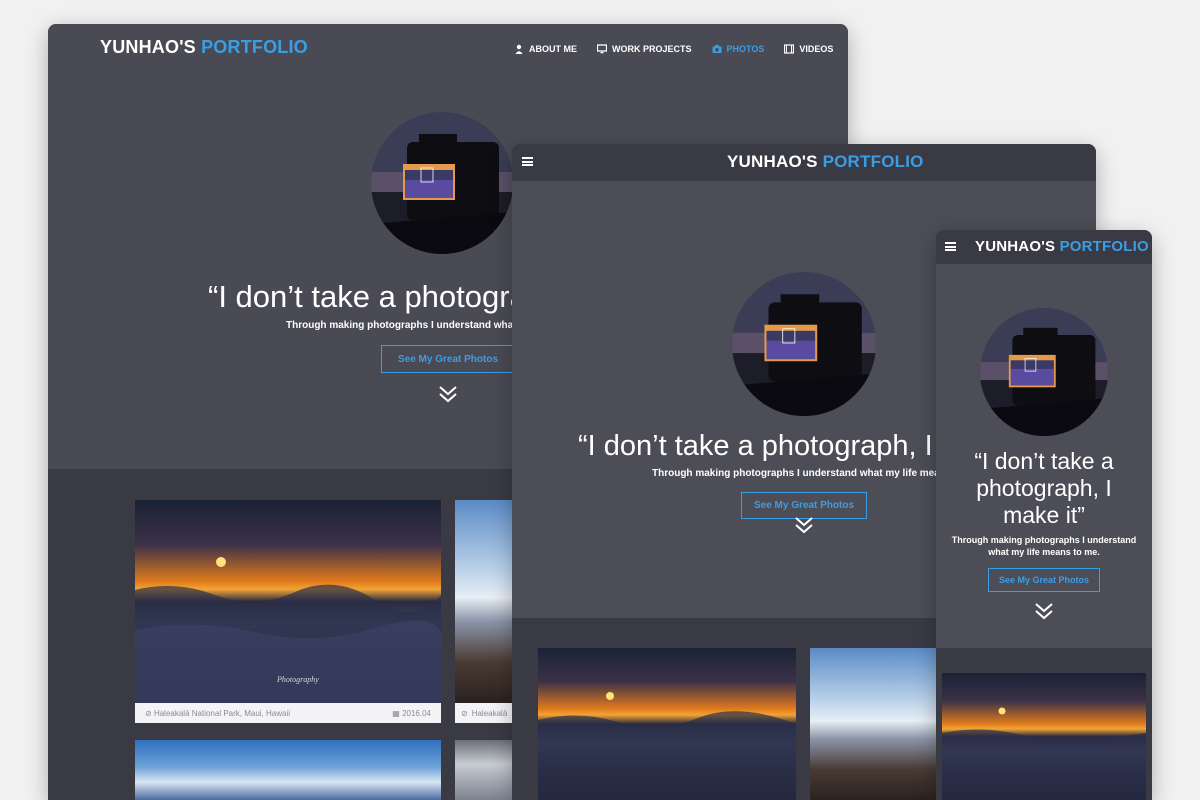 This screenshot has height=800, width=1200. I want to click on nav-item-about-me: ABOUT ME, so click(545, 49).